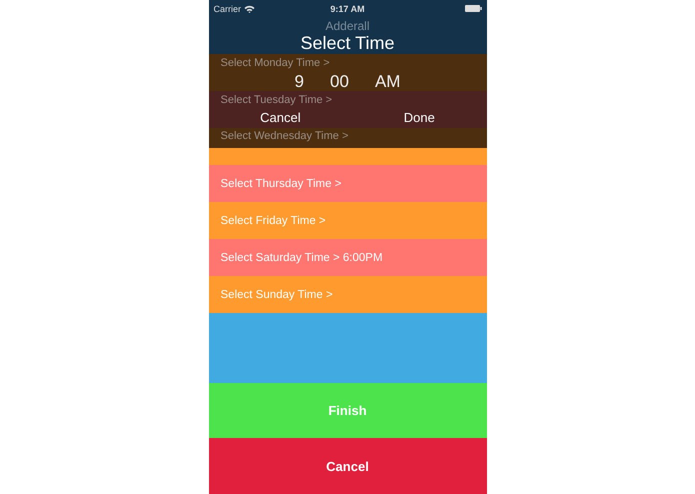 This screenshot has width=695, height=494. What do you see at coordinates (347, 183) in the screenshot?
I see `day-time-row: Select Thursday Time >` at bounding box center [347, 183].